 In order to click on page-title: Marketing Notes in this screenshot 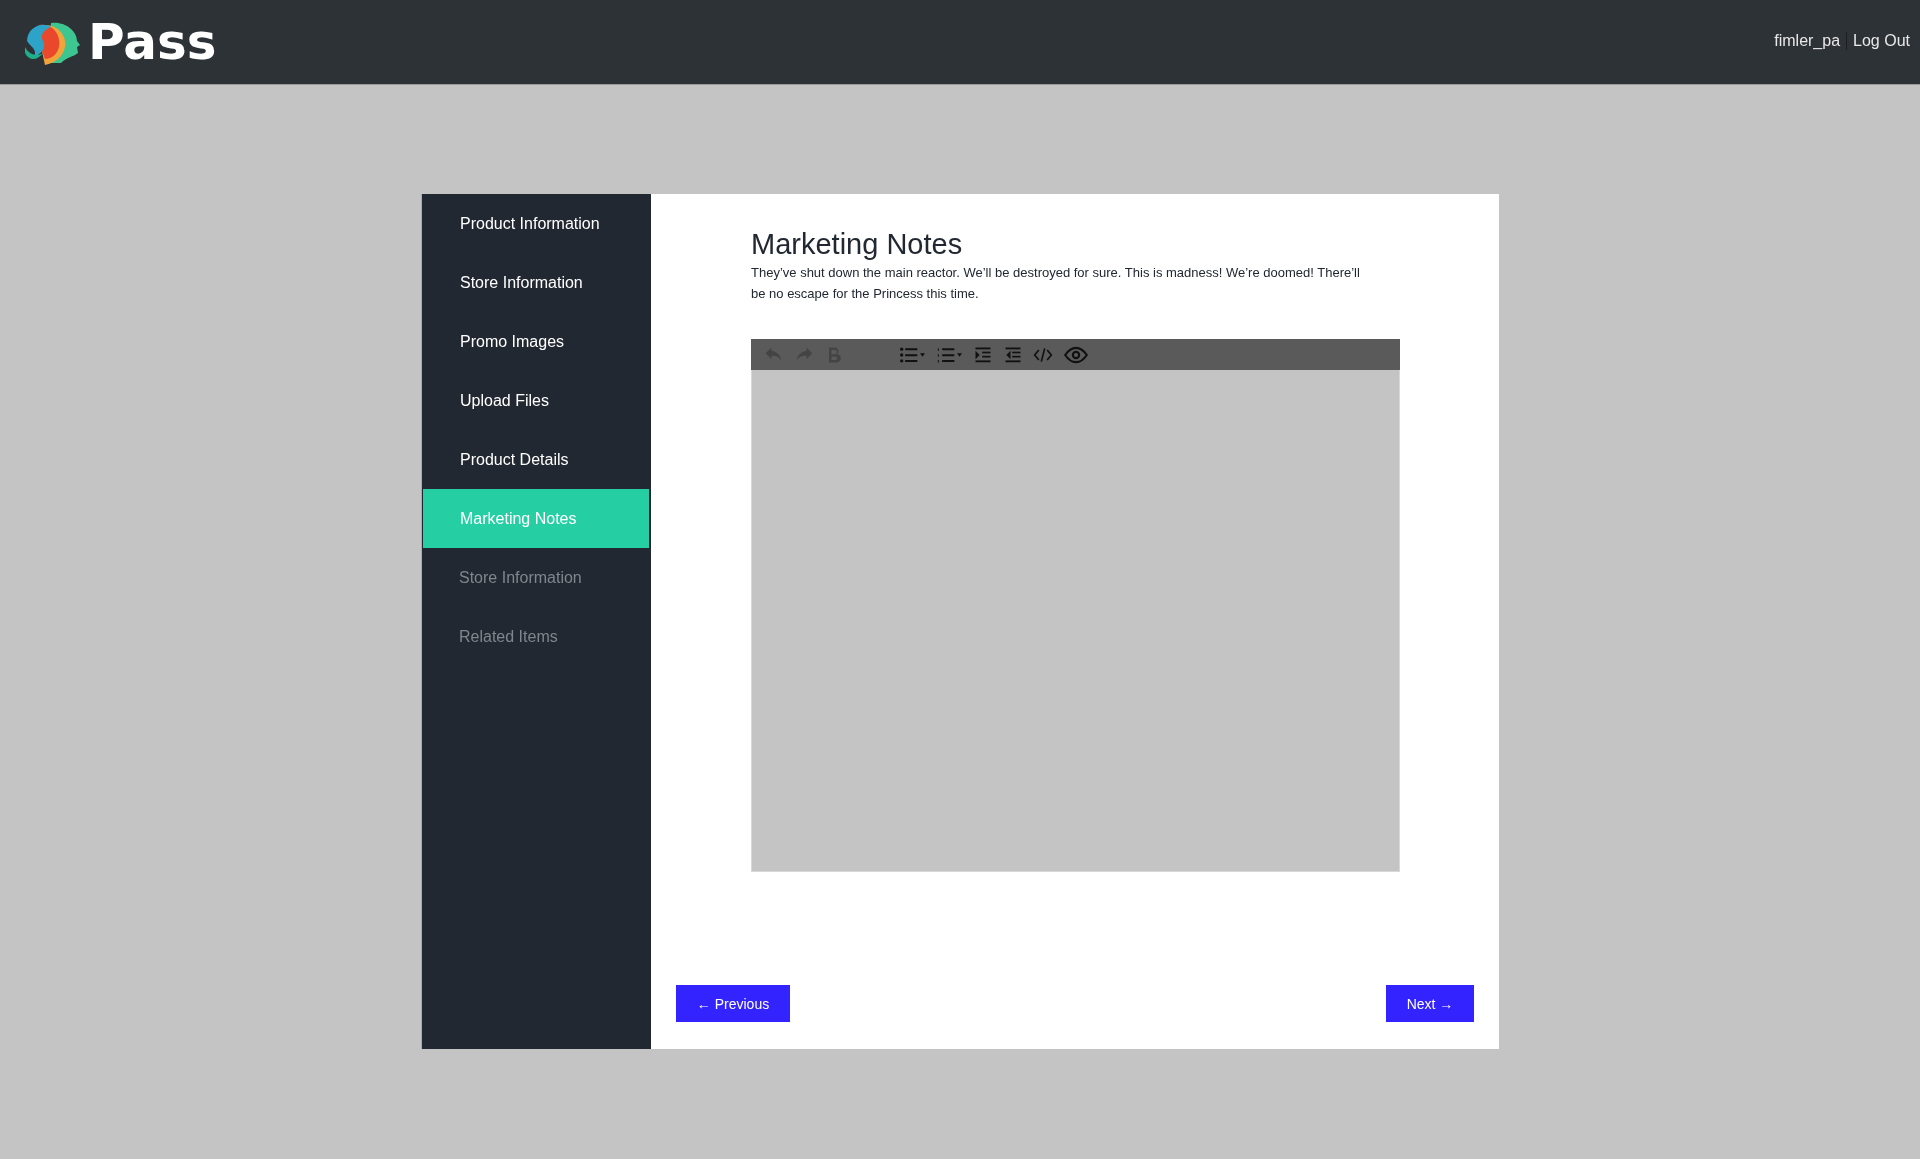, I will do `click(857, 244)`.